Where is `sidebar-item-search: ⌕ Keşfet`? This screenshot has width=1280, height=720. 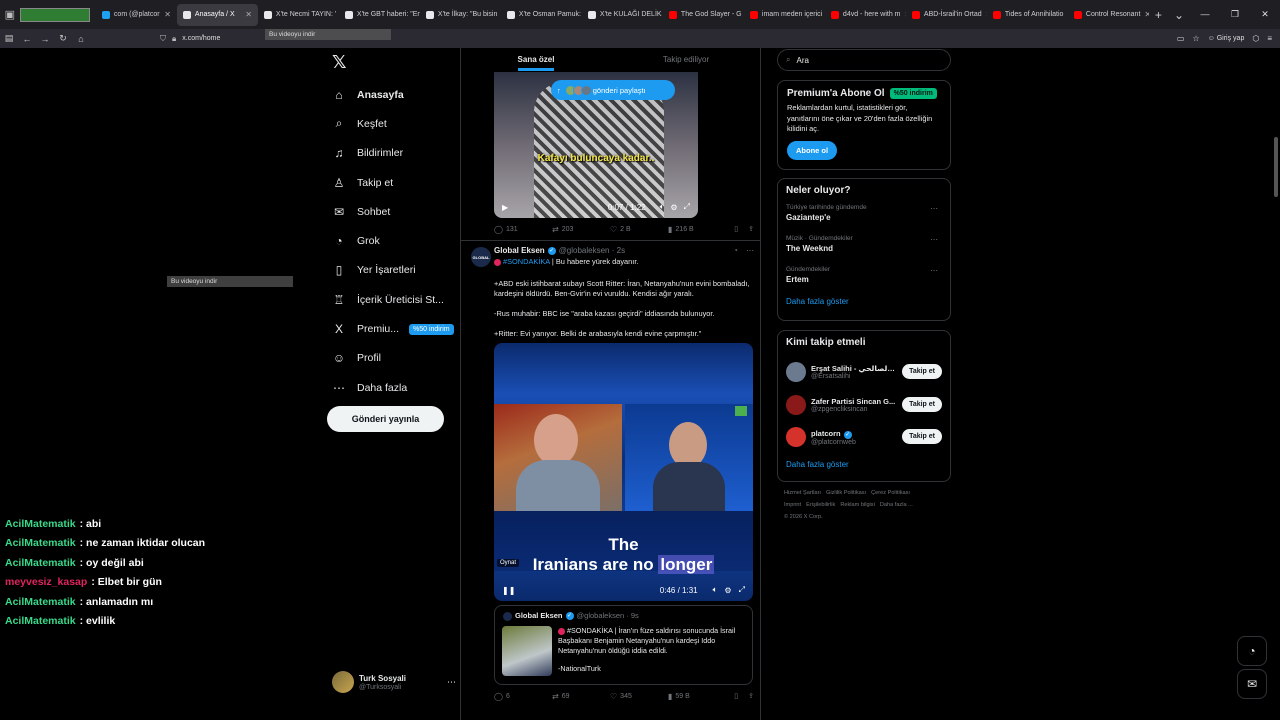 sidebar-item-search: ⌕ Keşfet is located at coordinates (397, 123).